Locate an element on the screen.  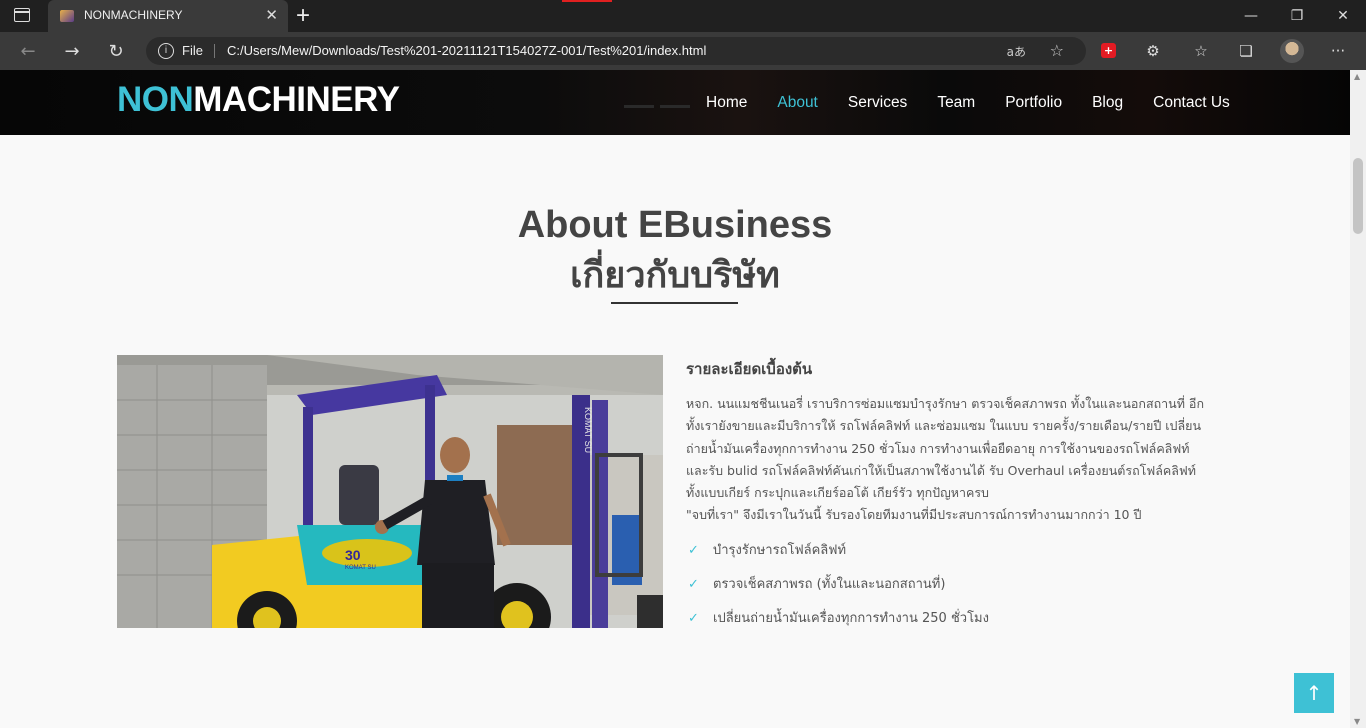
browser-tab-bar: NONMACHINERY ✕ + — ❐ ✕ is located at coordinates (683, 16).